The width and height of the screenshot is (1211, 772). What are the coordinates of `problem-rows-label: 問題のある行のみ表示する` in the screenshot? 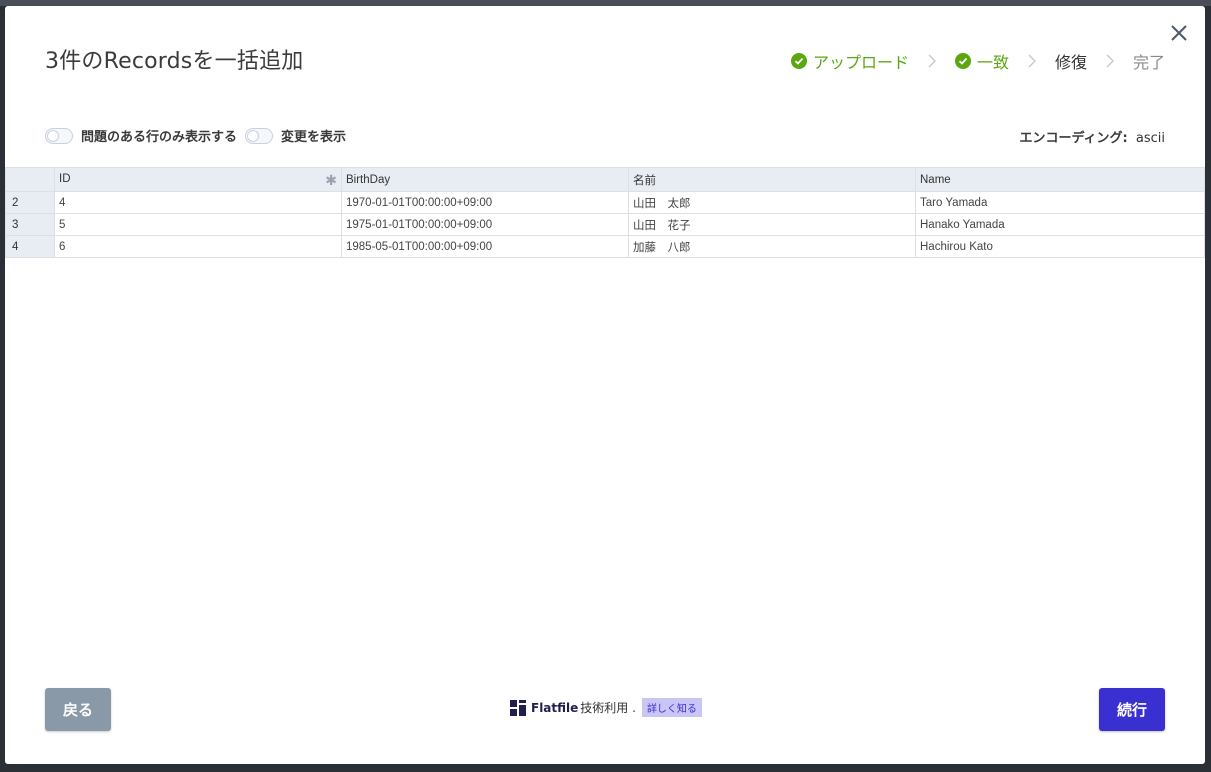 It's located at (159, 137).